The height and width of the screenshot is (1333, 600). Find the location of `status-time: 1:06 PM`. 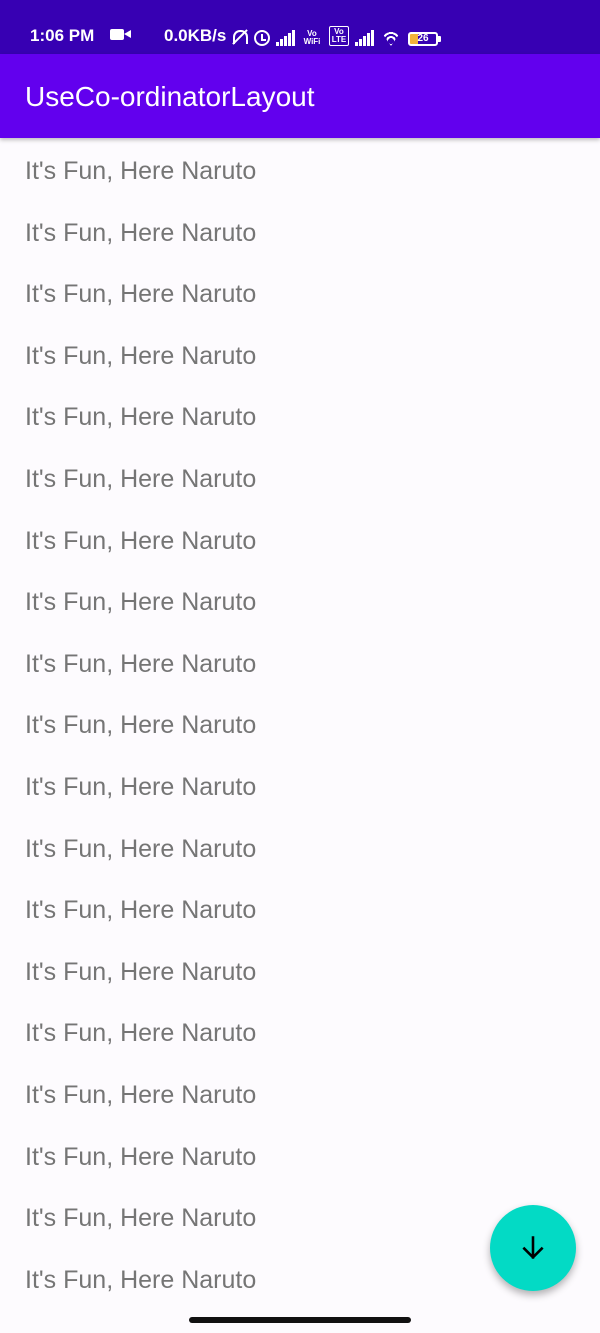

status-time: 1:06 PM is located at coordinates (62, 35).